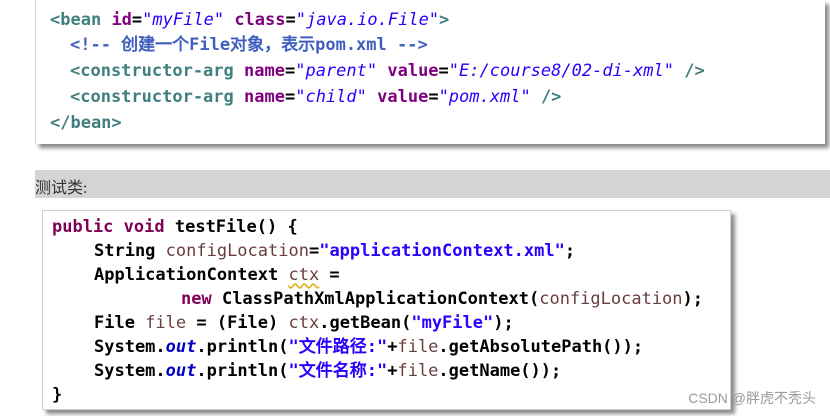 Image resolution: width=830 pixels, height=416 pixels. What do you see at coordinates (442, 251) in the screenshot?
I see `string-literal: "applicationContext.xml"` at bounding box center [442, 251].